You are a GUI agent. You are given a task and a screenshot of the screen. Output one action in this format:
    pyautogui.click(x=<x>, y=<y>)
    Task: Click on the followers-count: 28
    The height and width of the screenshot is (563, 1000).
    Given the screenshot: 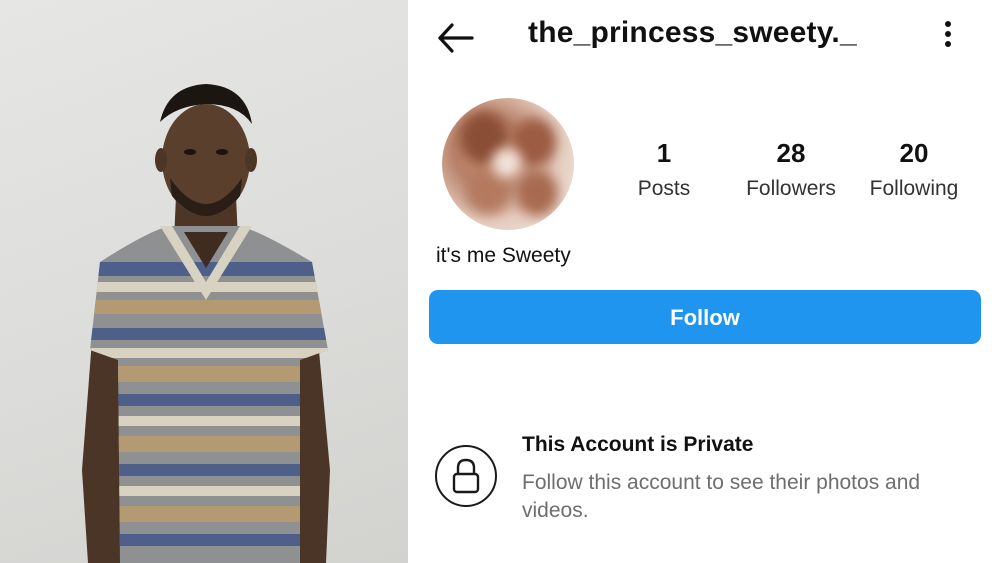 What is the action you would take?
    pyautogui.click(x=791, y=153)
    